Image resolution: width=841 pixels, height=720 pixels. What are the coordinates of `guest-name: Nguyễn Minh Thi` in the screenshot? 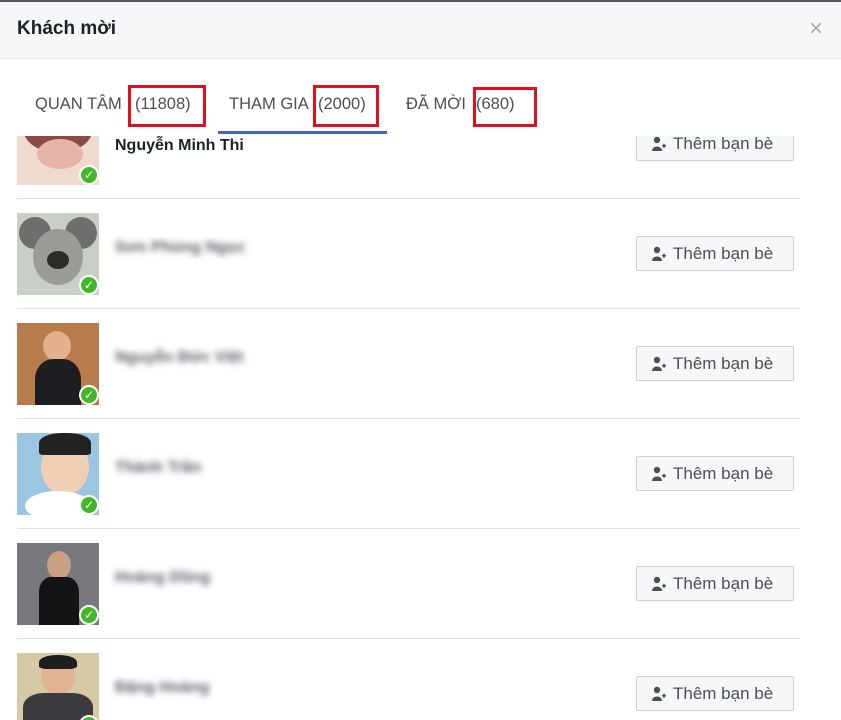 It's located at (179, 146).